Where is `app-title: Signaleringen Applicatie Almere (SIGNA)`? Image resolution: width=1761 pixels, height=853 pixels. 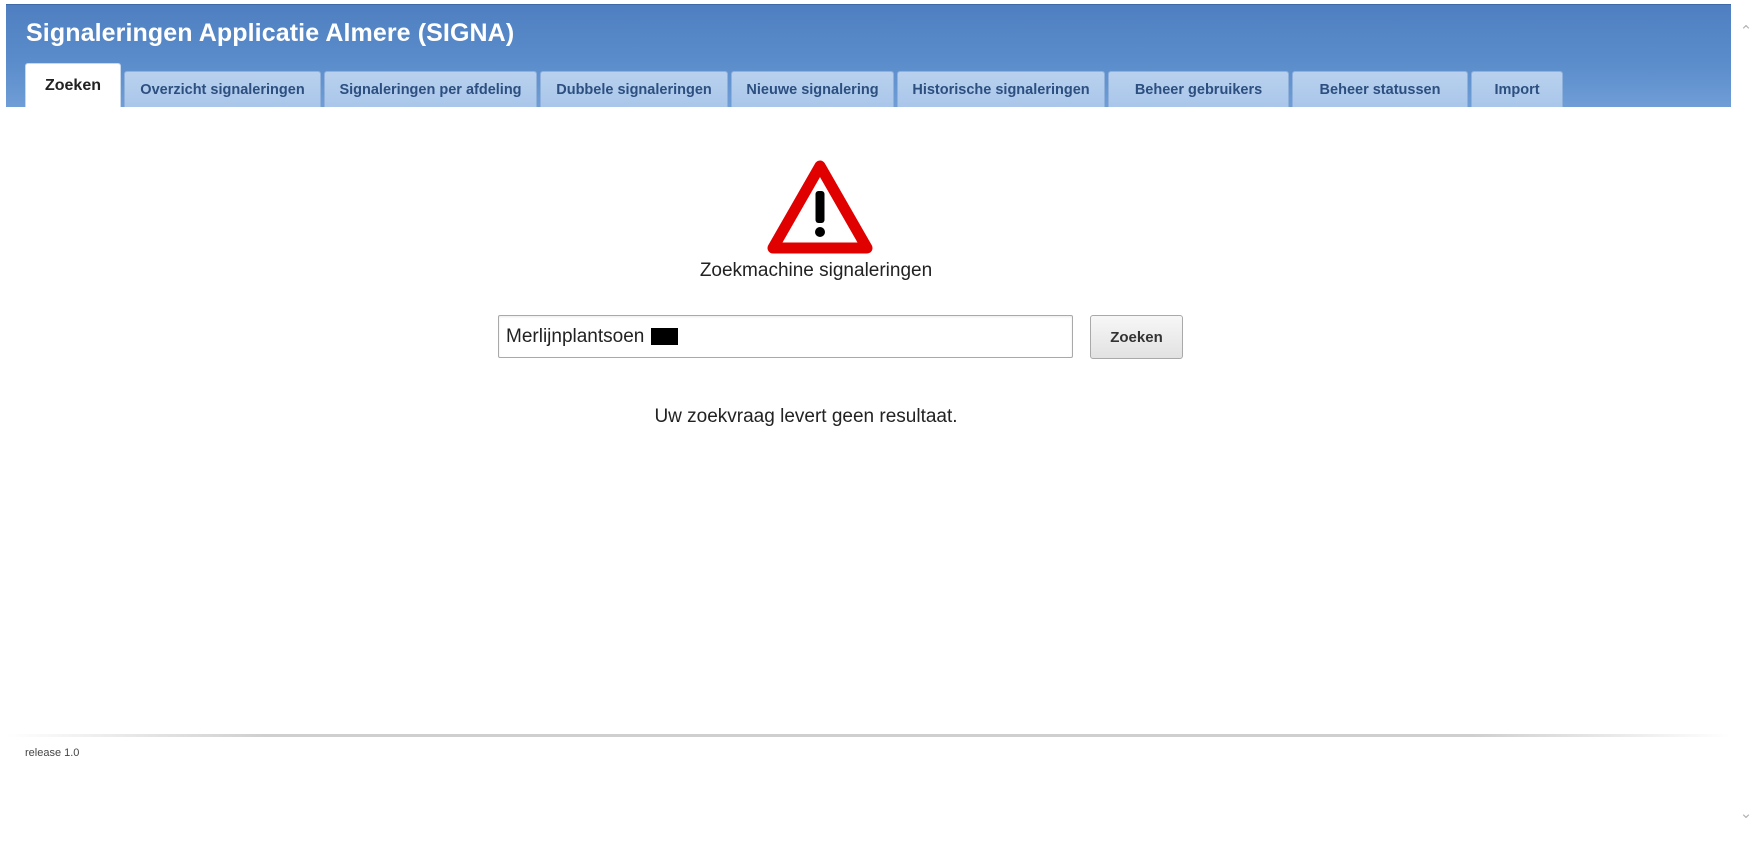
app-title: Signaleringen Applicatie Almere (SIGNA) is located at coordinates (270, 33).